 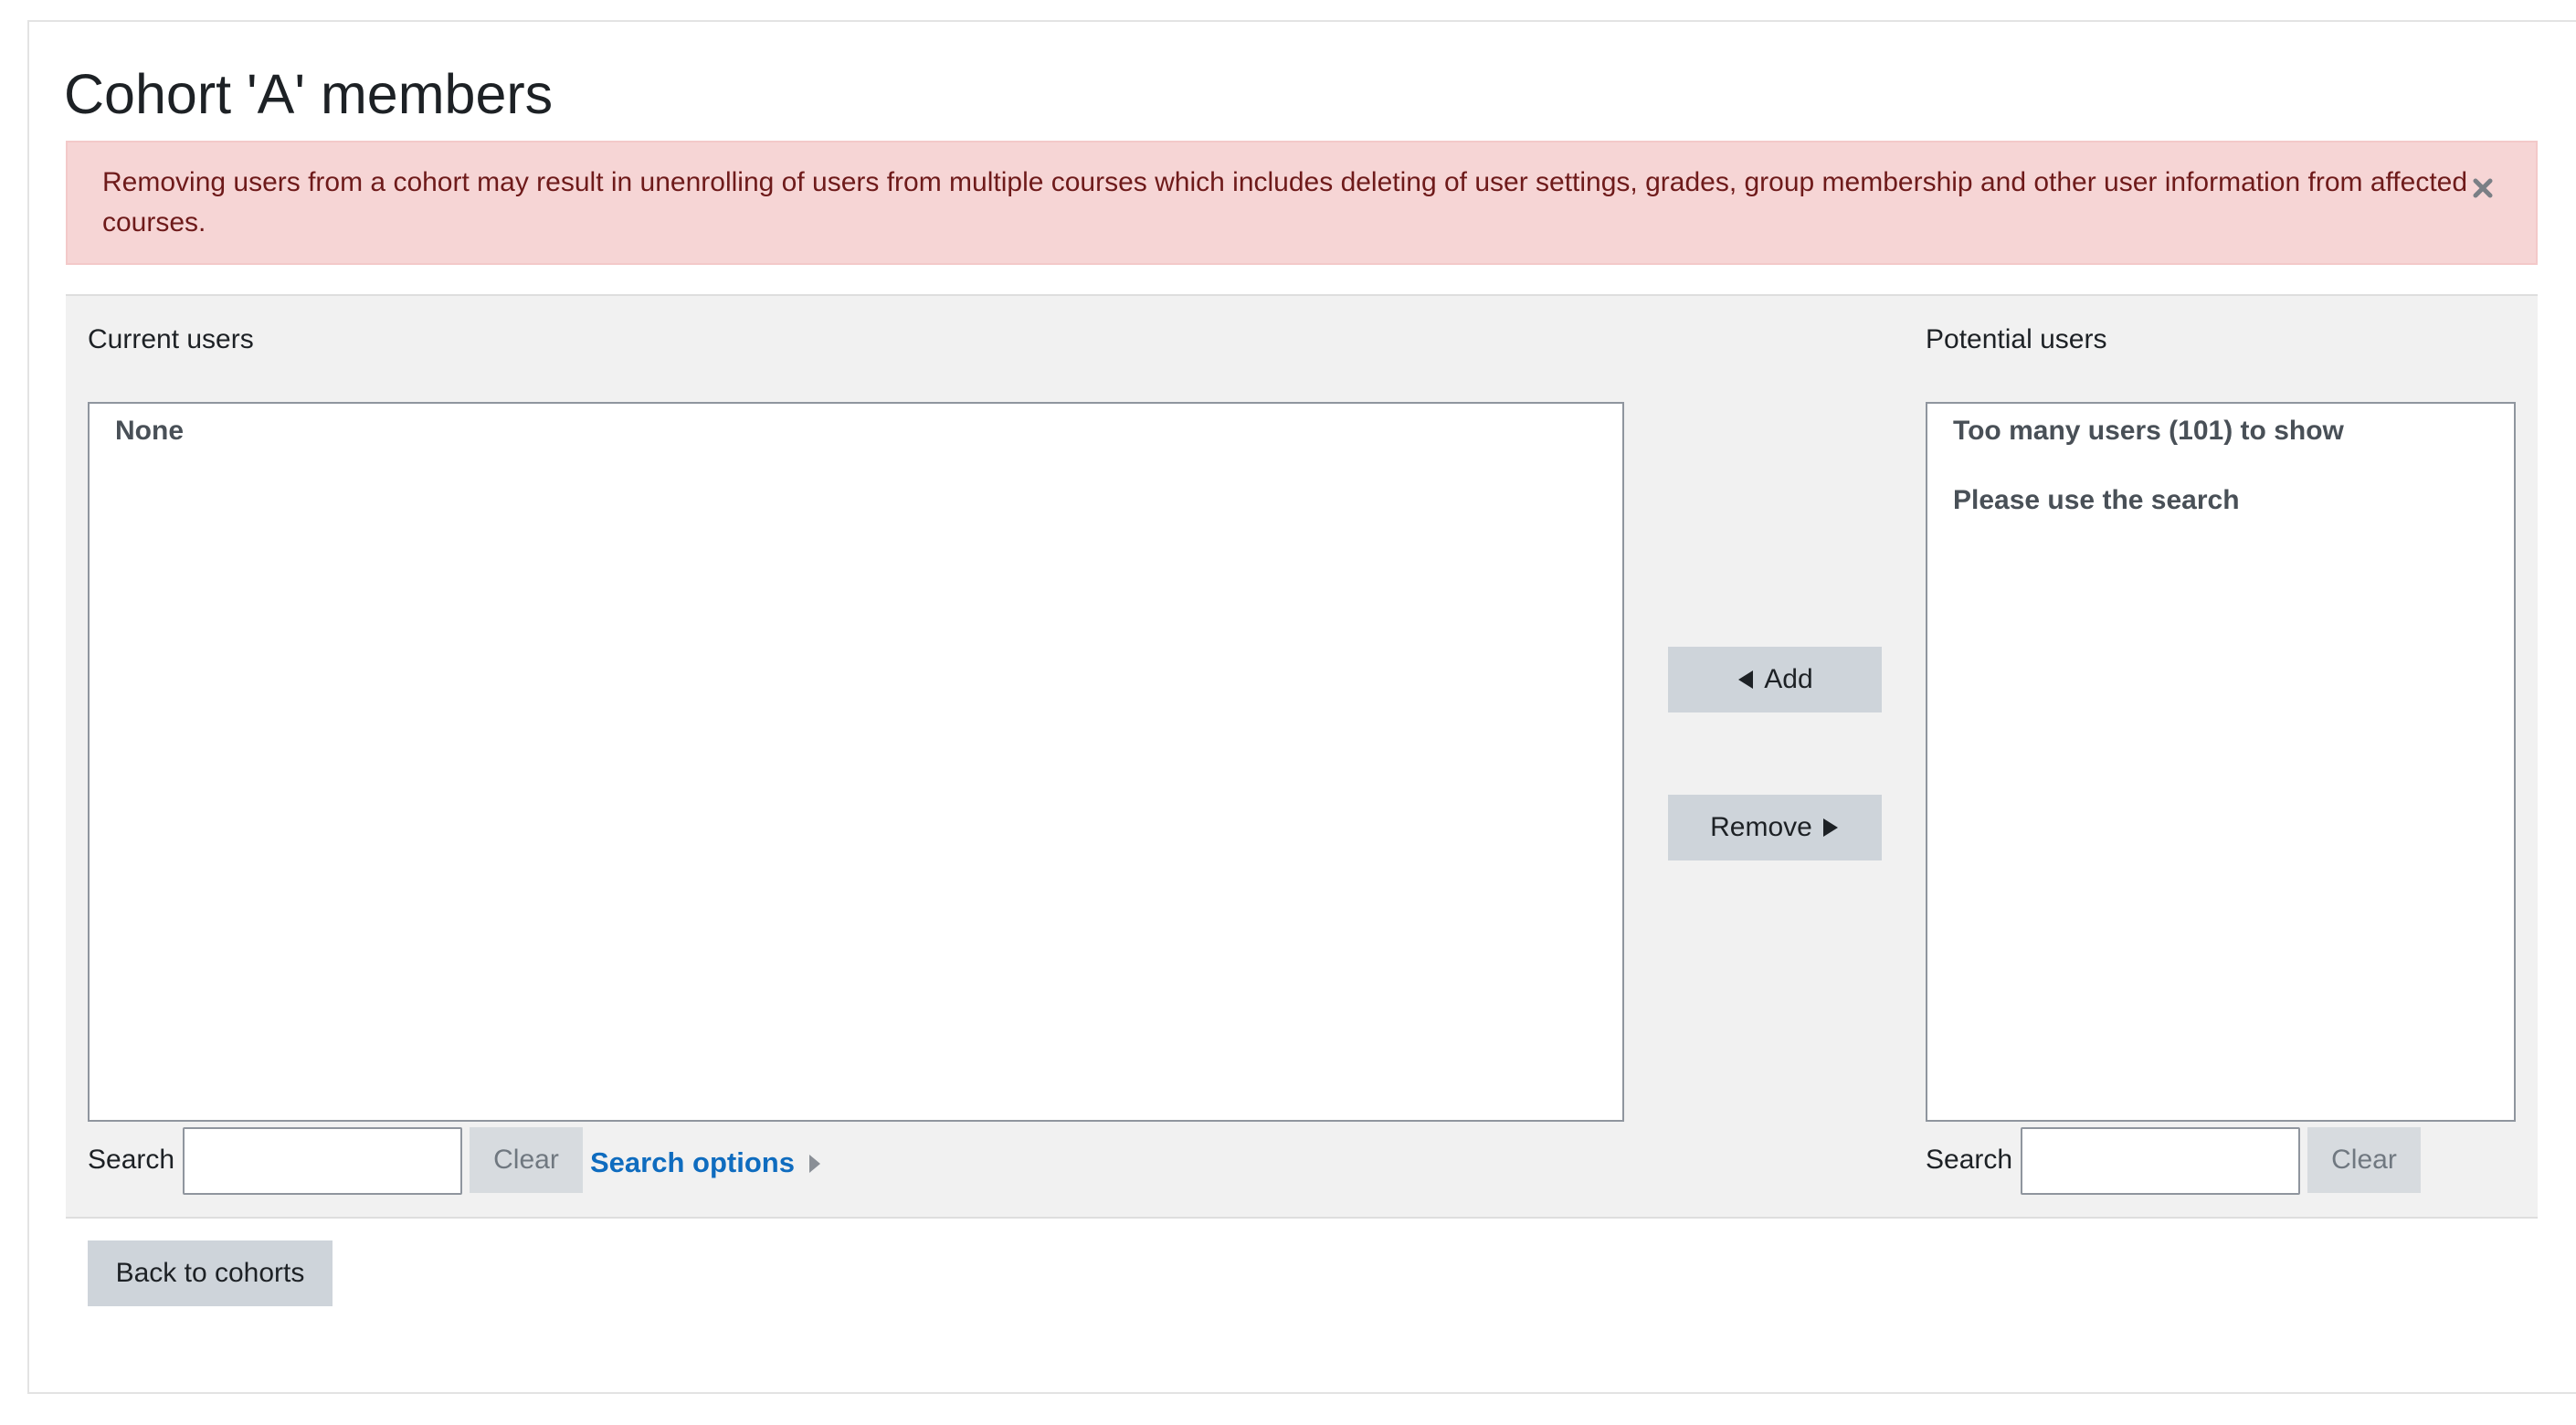 I want to click on close-icon, so click(x=2483, y=188).